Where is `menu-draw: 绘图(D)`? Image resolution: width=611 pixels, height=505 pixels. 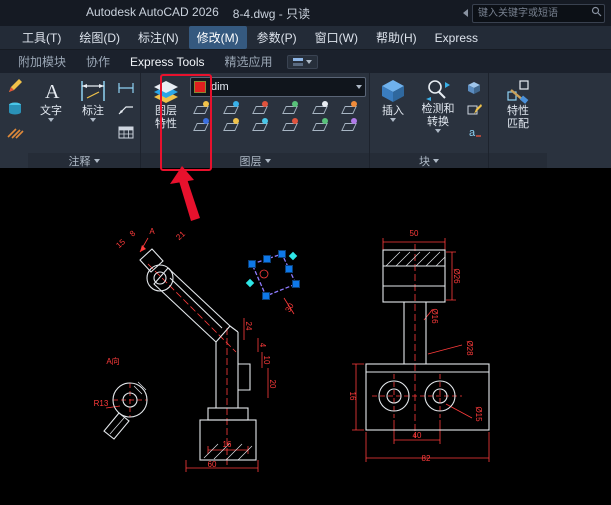 menu-draw: 绘图(D) is located at coordinates (99, 37).